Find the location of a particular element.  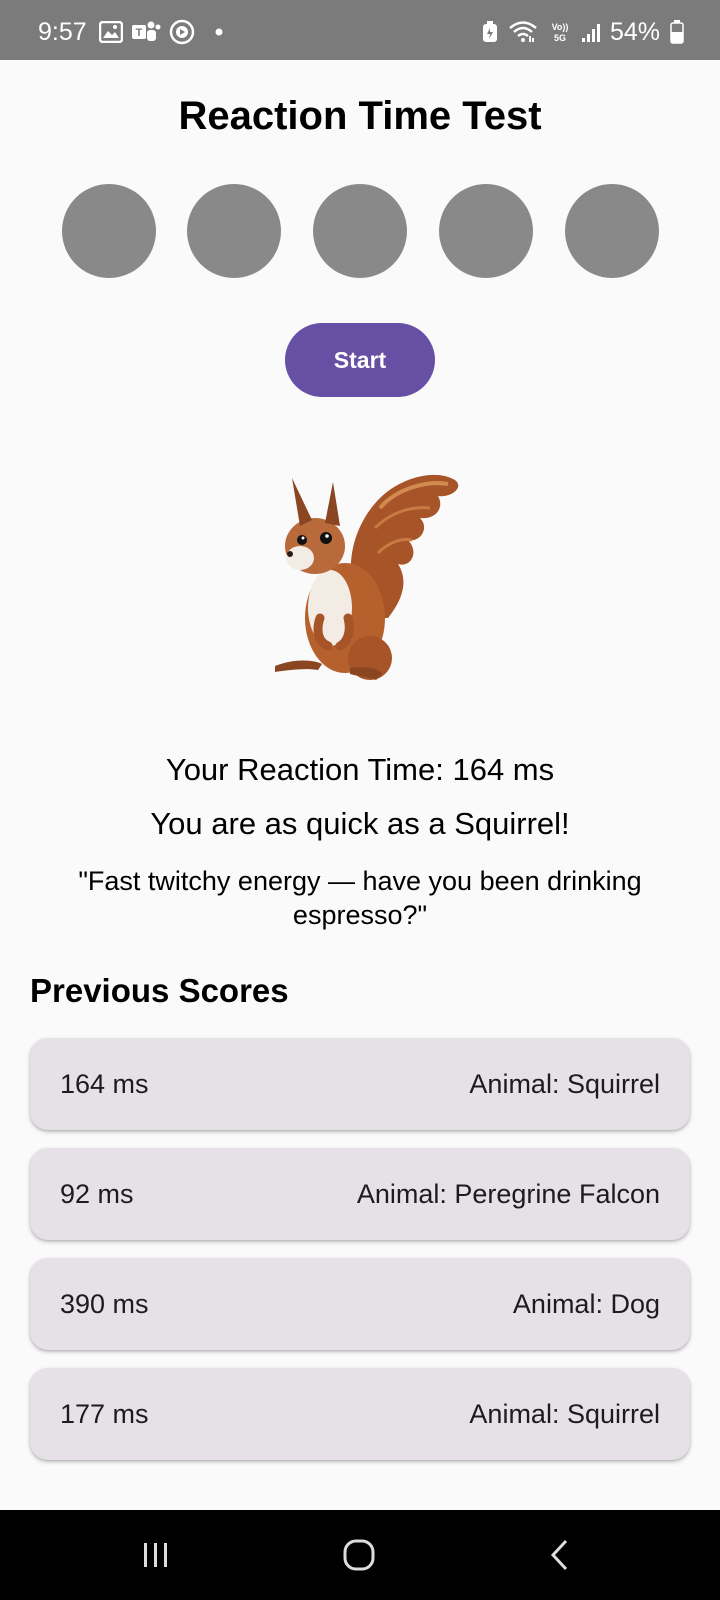

score-row: 177 ms Animal: Squirrel is located at coordinates (360, 1414).